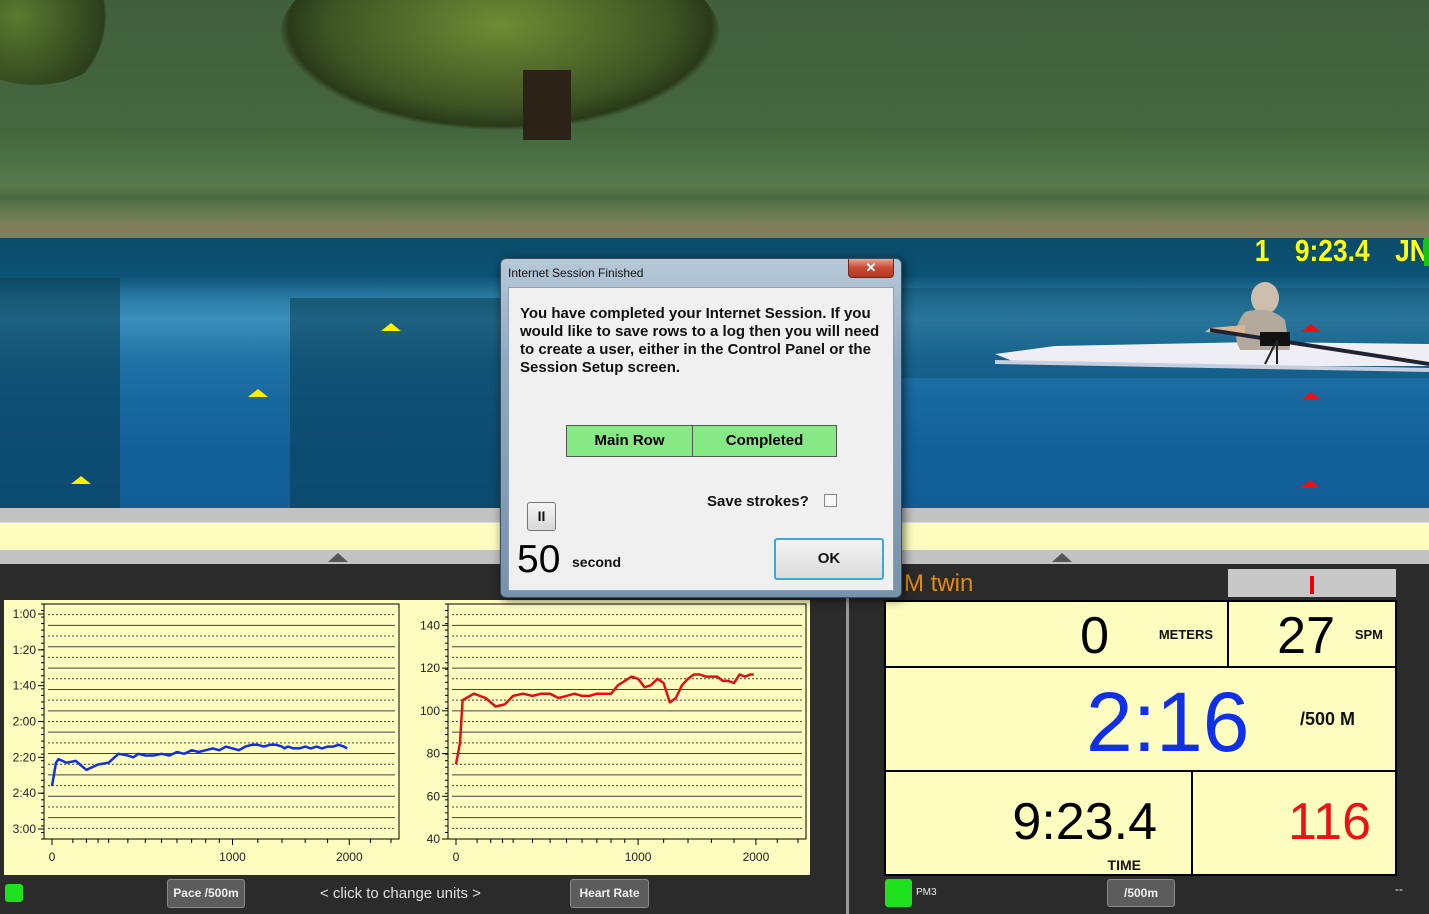 This screenshot has height=914, width=1429. What do you see at coordinates (199, 765) in the screenshot?
I see `series-line-pace` at bounding box center [199, 765].